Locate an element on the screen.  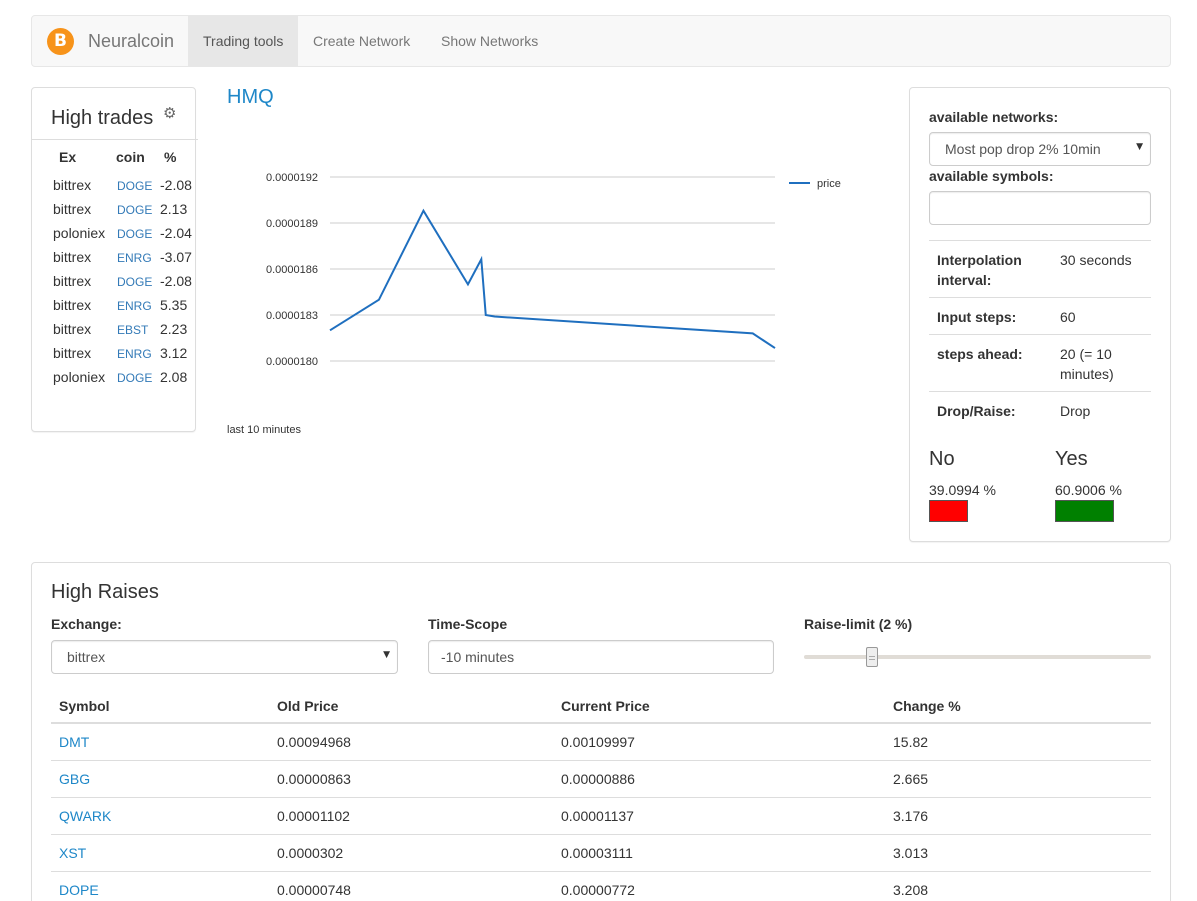
table-row: bittrex DOGE 2.13 is located at coordinates (115, 211).